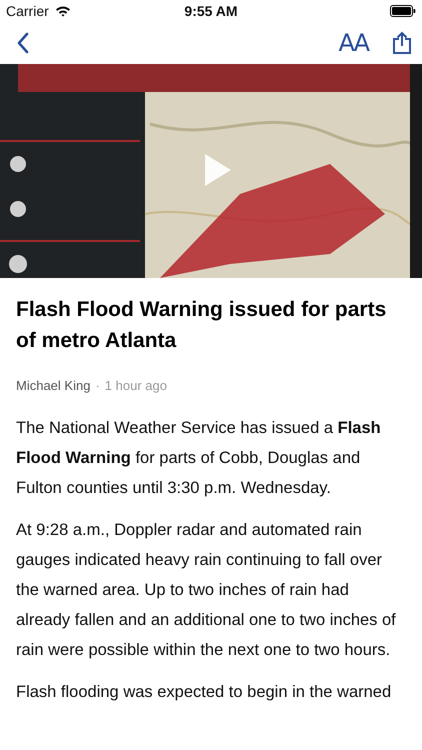  What do you see at coordinates (402, 43) in the screenshot?
I see `share-icon` at bounding box center [402, 43].